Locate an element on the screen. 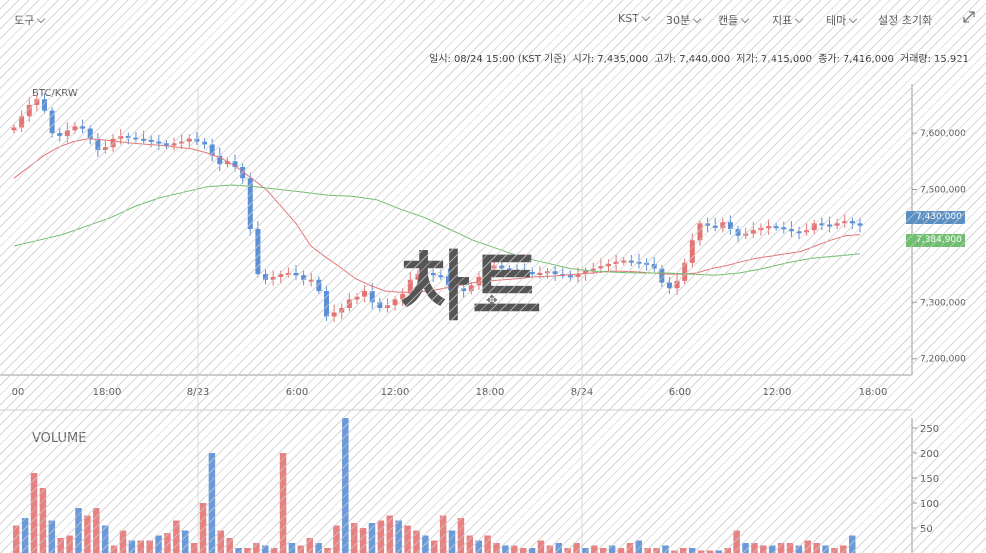  volume-tick-label: 200 is located at coordinates (929, 454).